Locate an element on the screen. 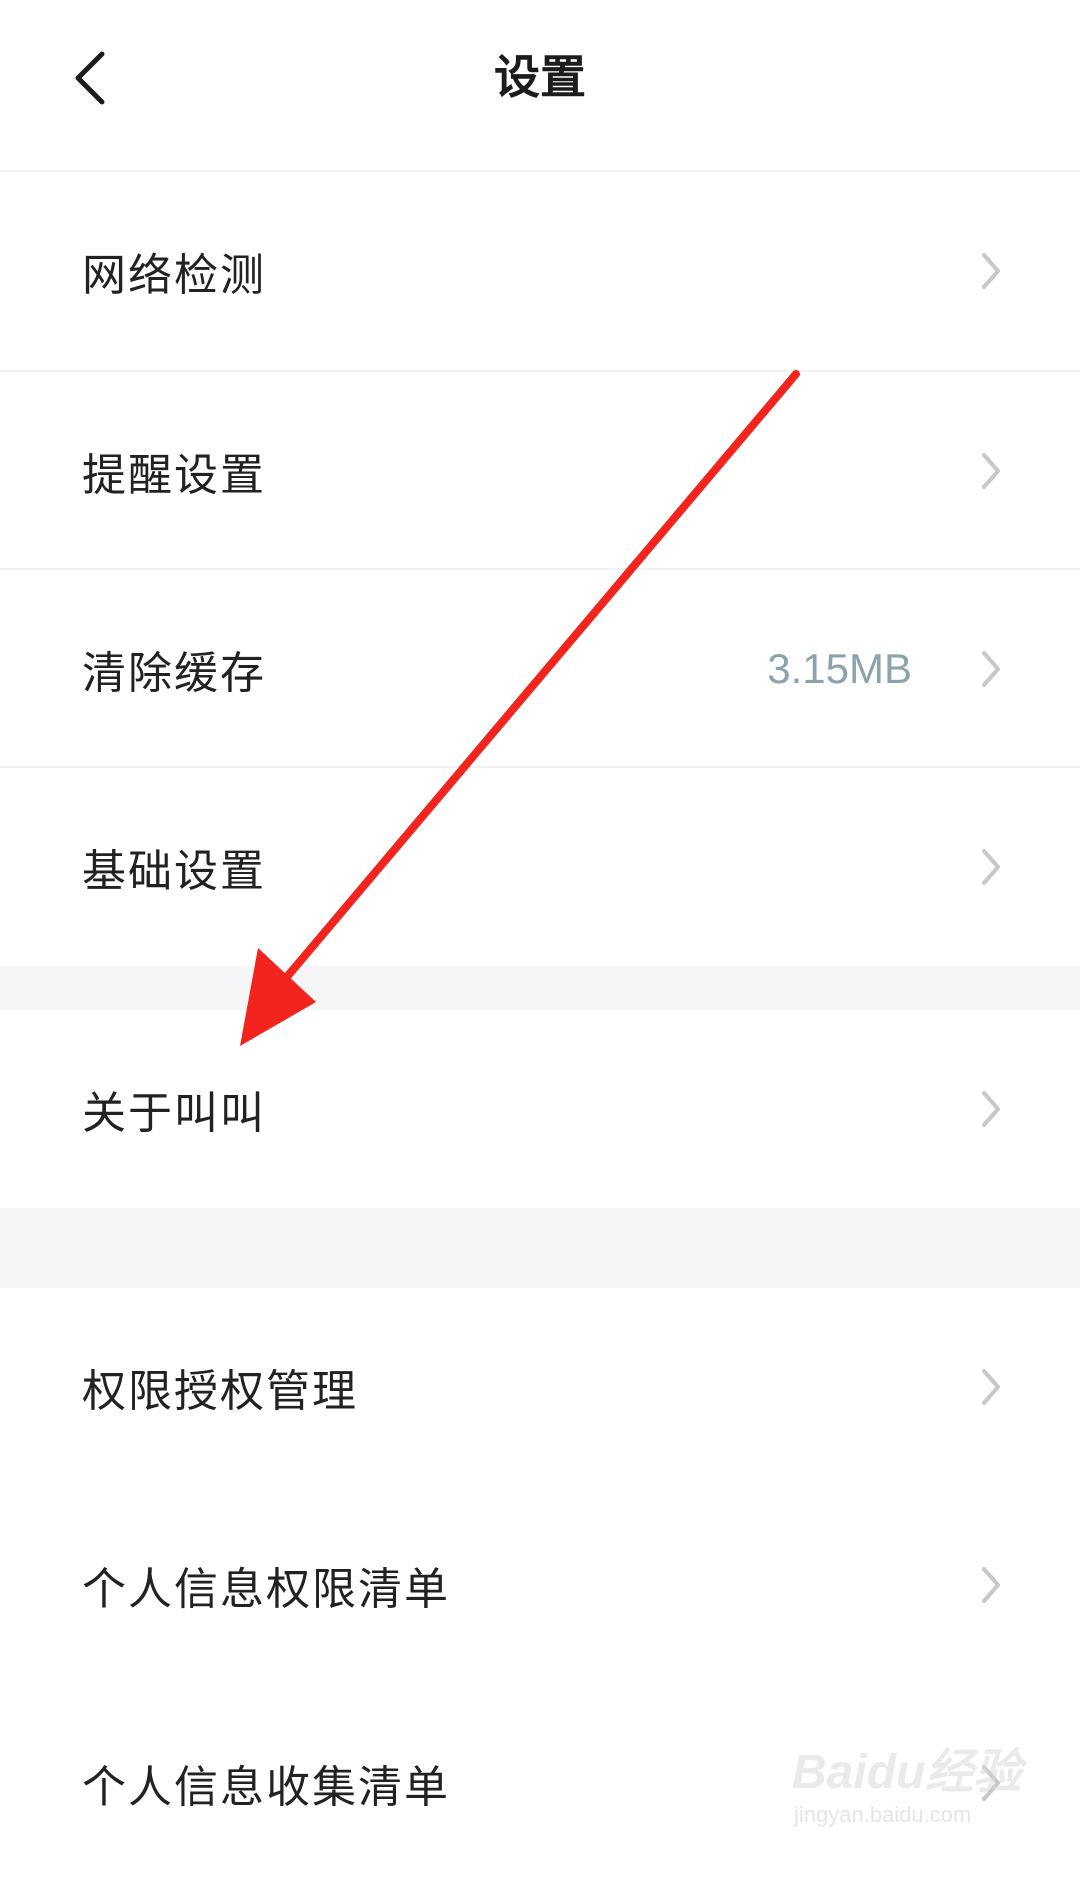  nav-bar: 设置 is located at coordinates (540, 86).